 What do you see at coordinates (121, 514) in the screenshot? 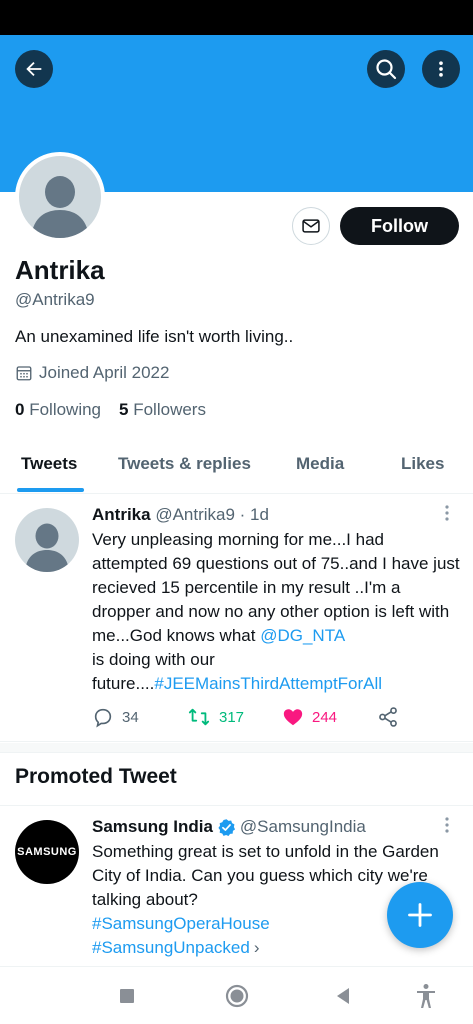
I see `tweet-author: Antrika` at bounding box center [121, 514].